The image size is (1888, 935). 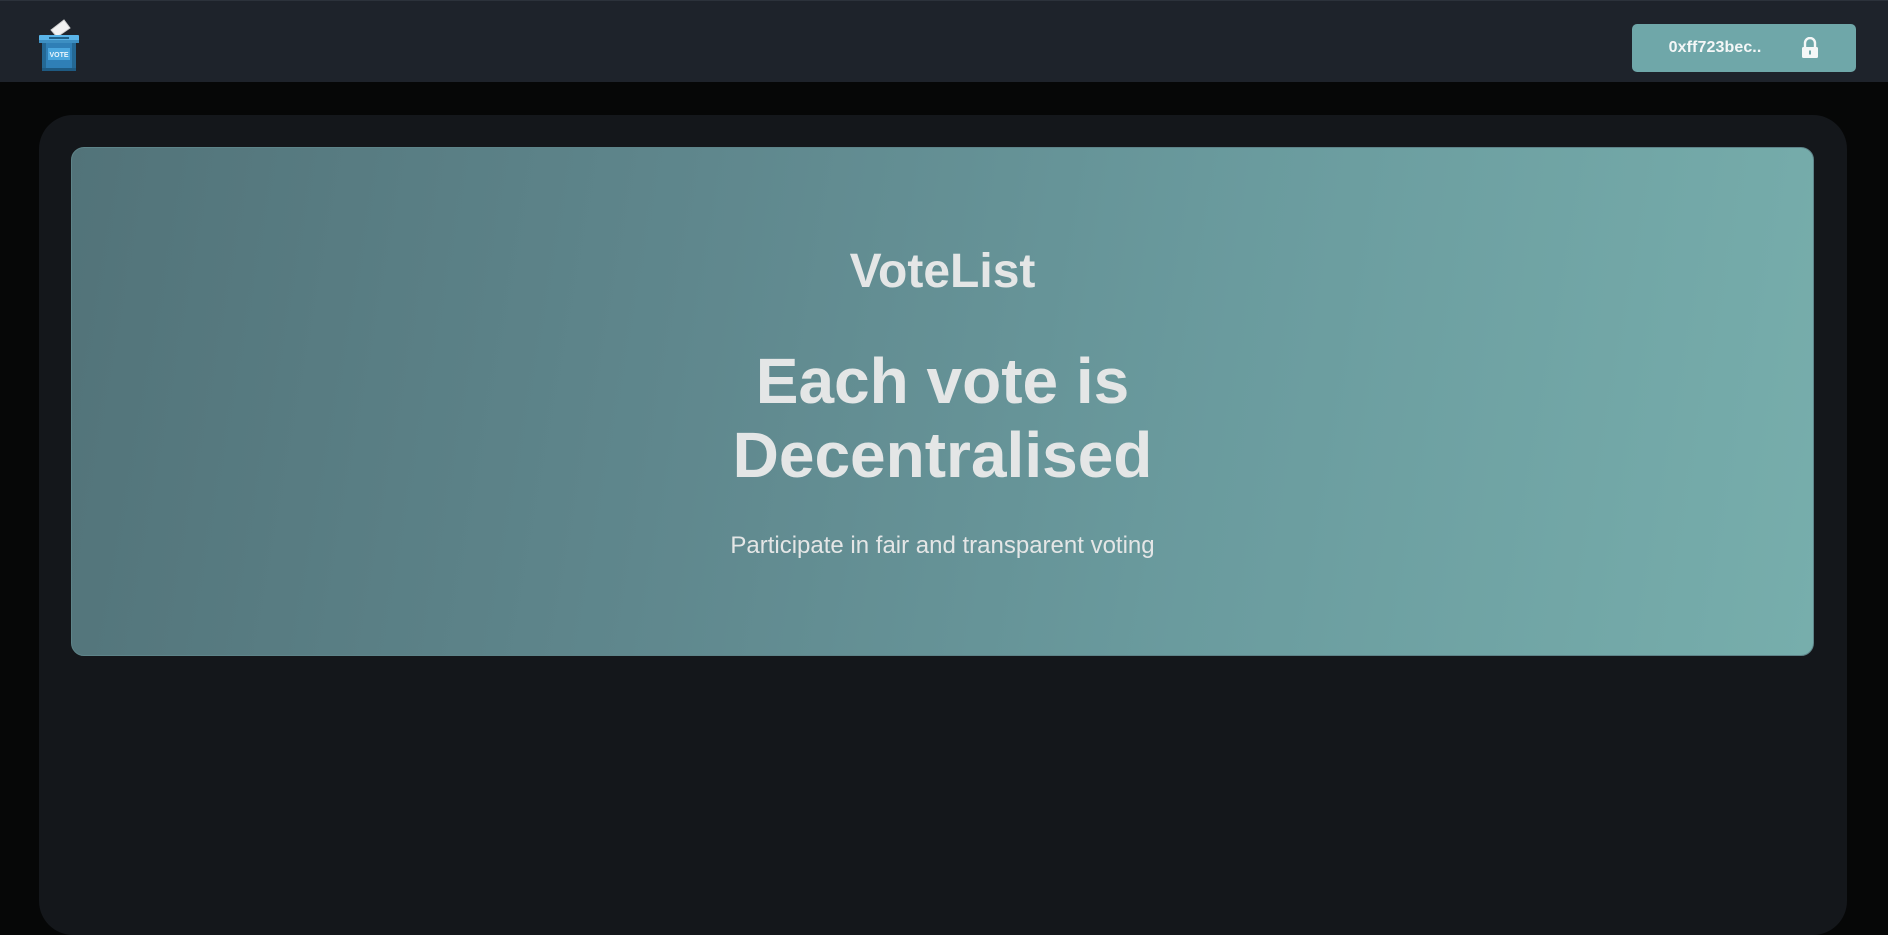 I want to click on logo-text: VOTE, so click(x=58, y=55).